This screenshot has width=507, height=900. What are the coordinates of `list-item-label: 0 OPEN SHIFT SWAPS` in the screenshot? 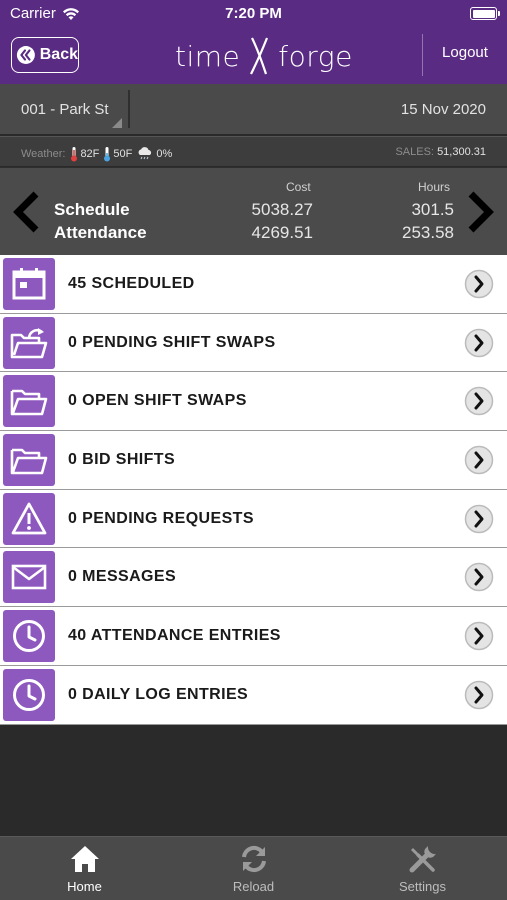 It's located at (157, 401).